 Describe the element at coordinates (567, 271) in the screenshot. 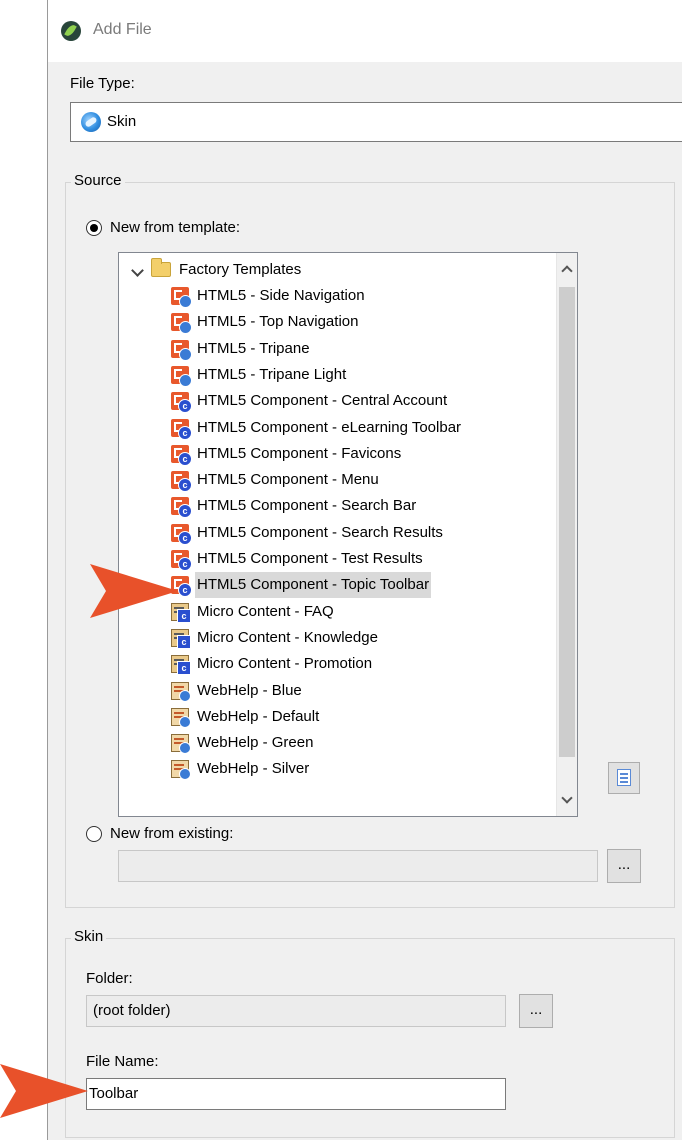

I see `scroll-up-arrow-icon` at that location.